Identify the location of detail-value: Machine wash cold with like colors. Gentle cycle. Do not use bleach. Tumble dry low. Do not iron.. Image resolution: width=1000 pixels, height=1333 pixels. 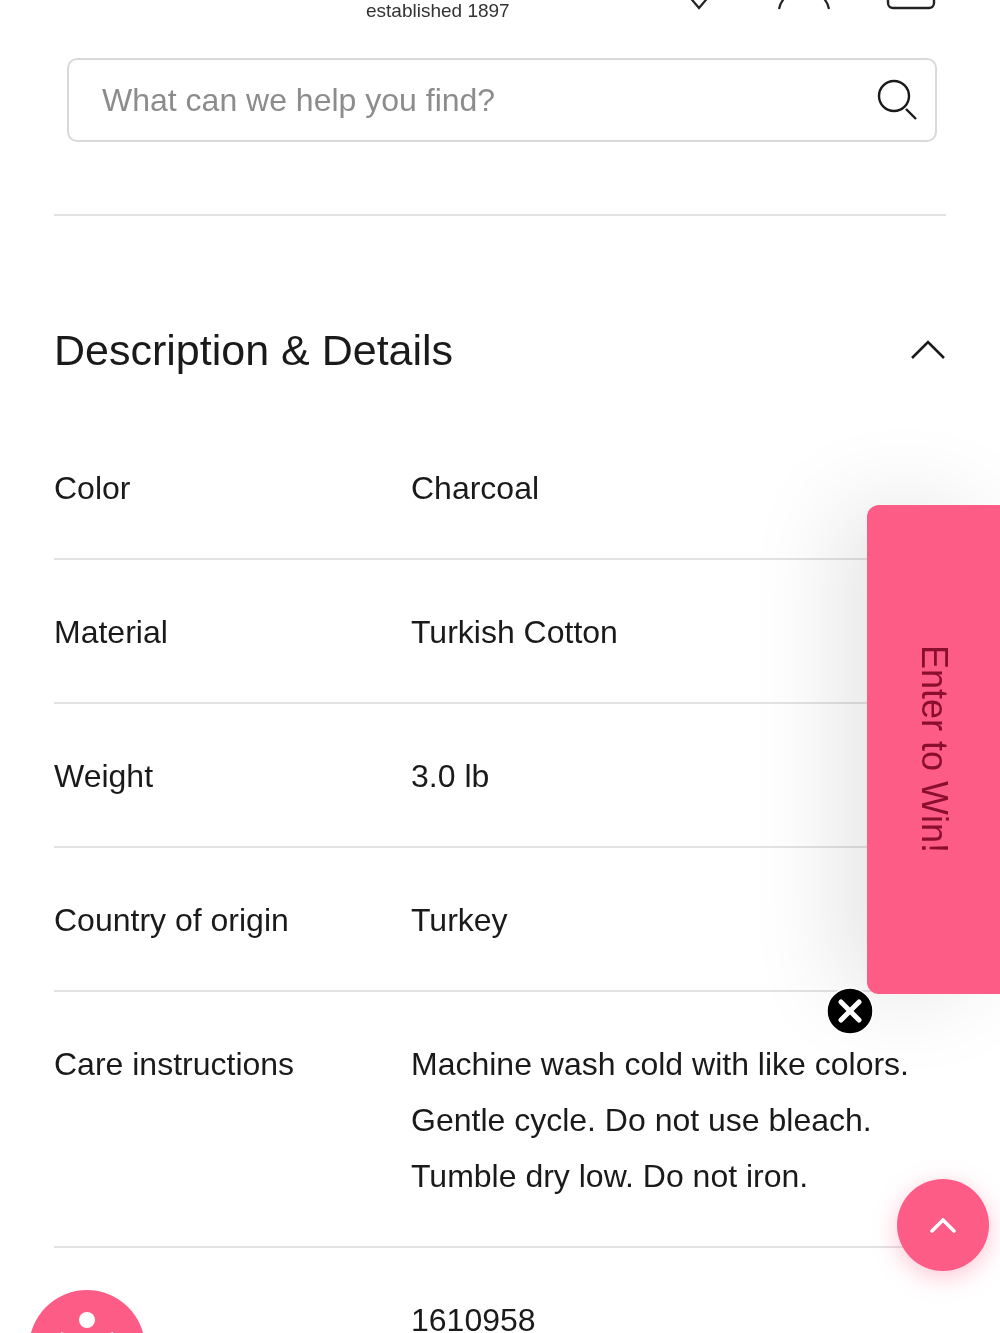
(660, 1120).